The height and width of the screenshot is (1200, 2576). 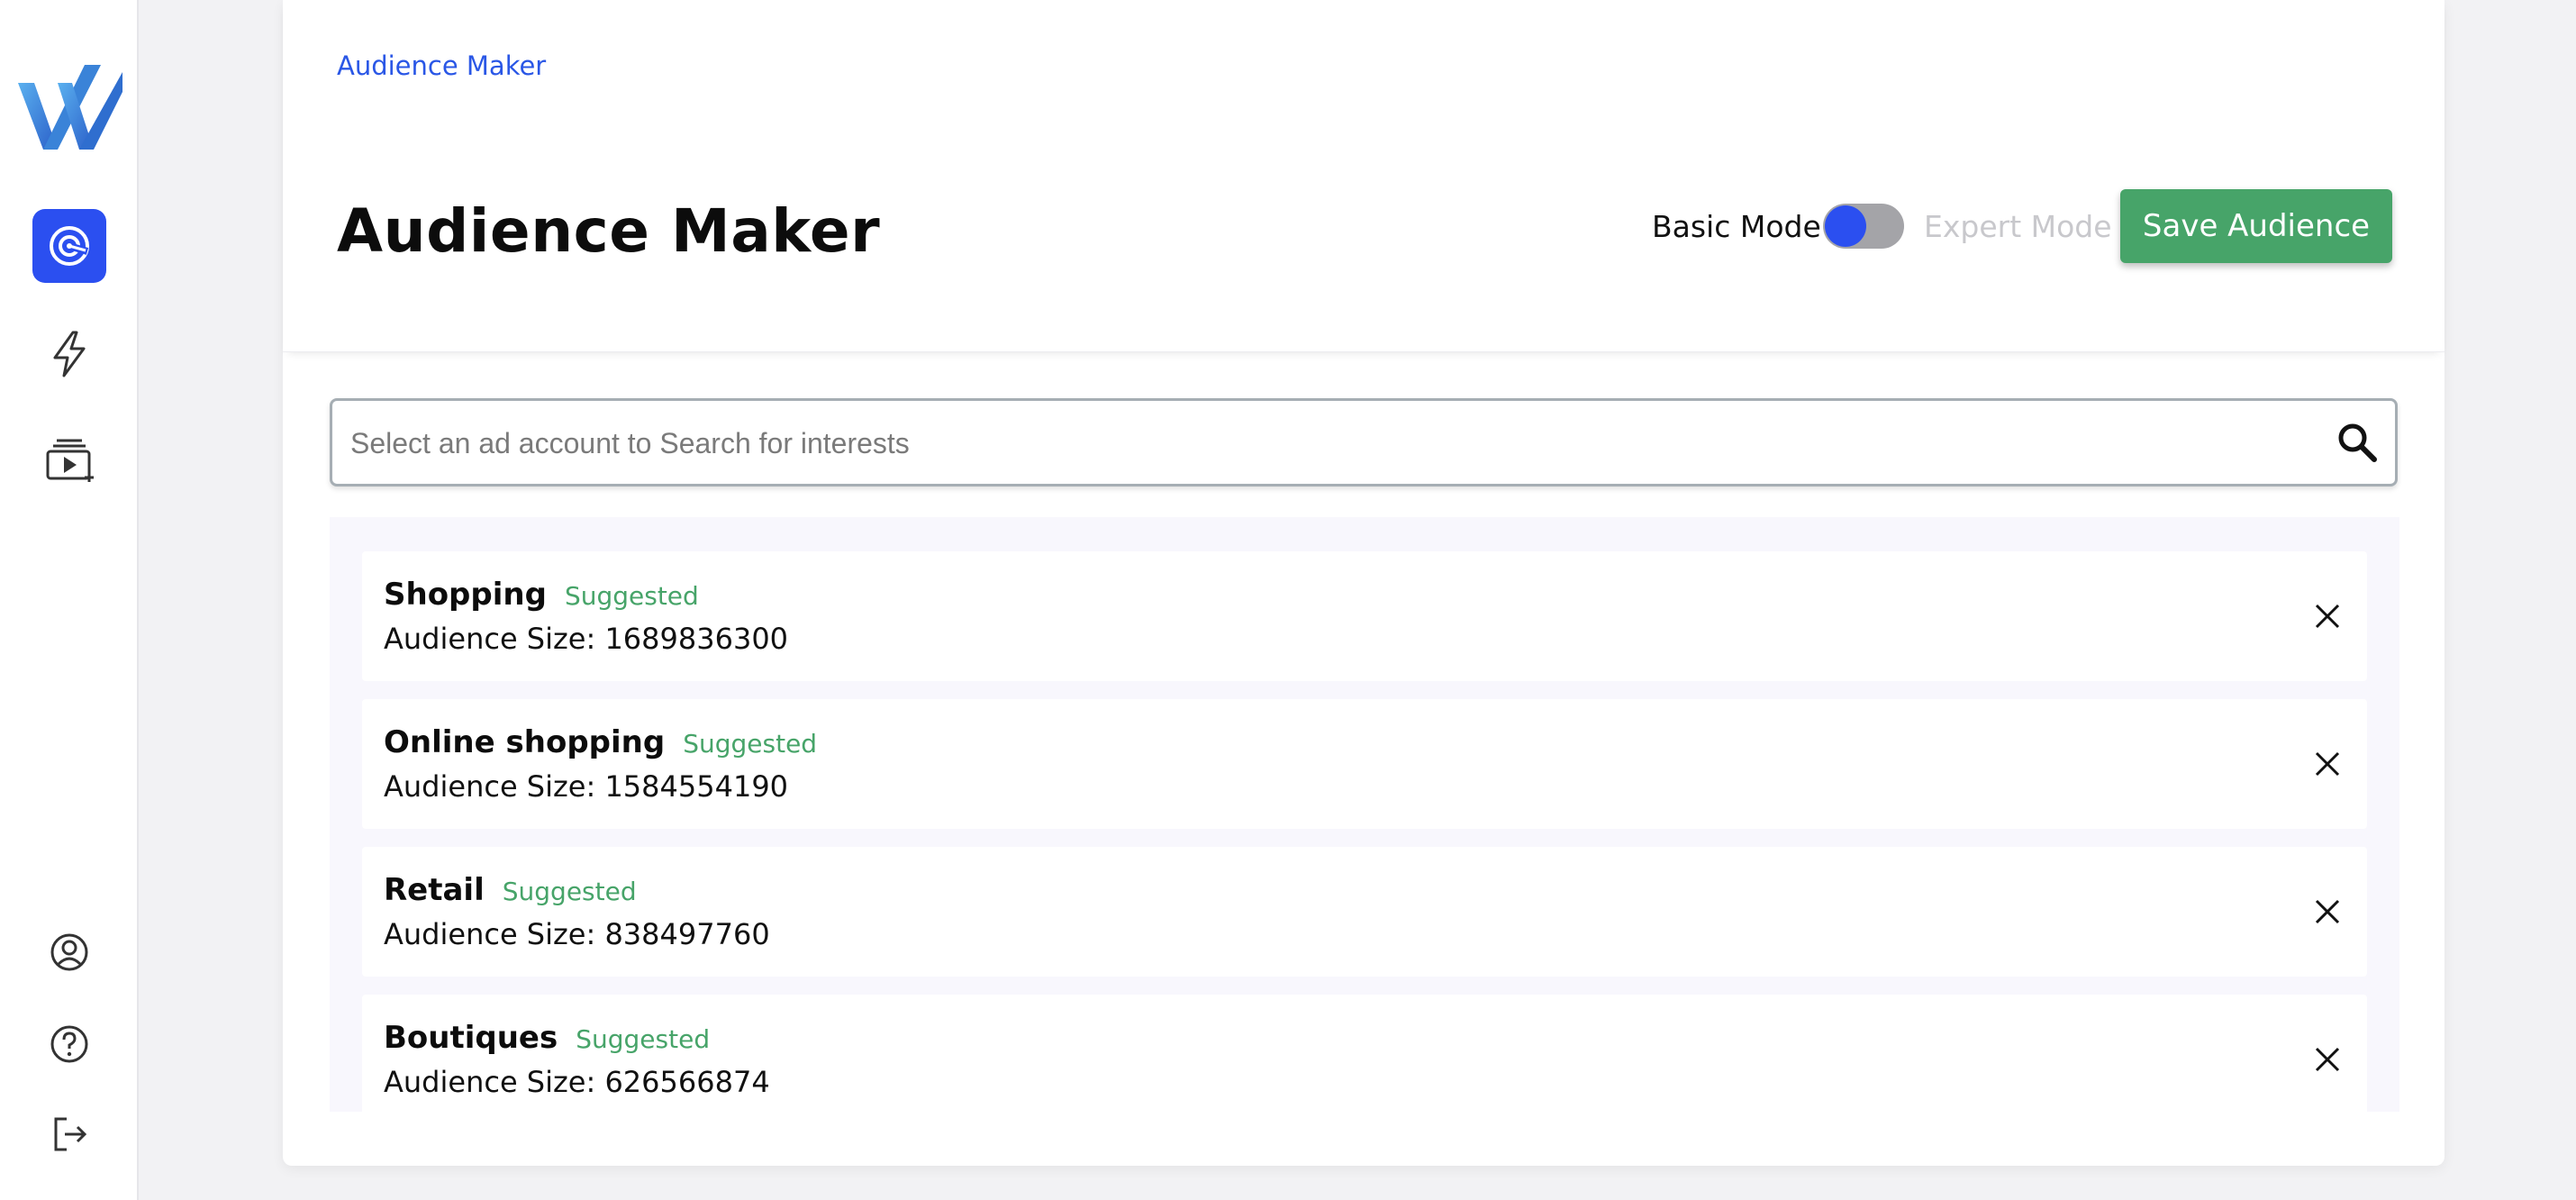 What do you see at coordinates (1364, 912) in the screenshot?
I see `list-item: Retail Suggested Audience Size: 838497760` at bounding box center [1364, 912].